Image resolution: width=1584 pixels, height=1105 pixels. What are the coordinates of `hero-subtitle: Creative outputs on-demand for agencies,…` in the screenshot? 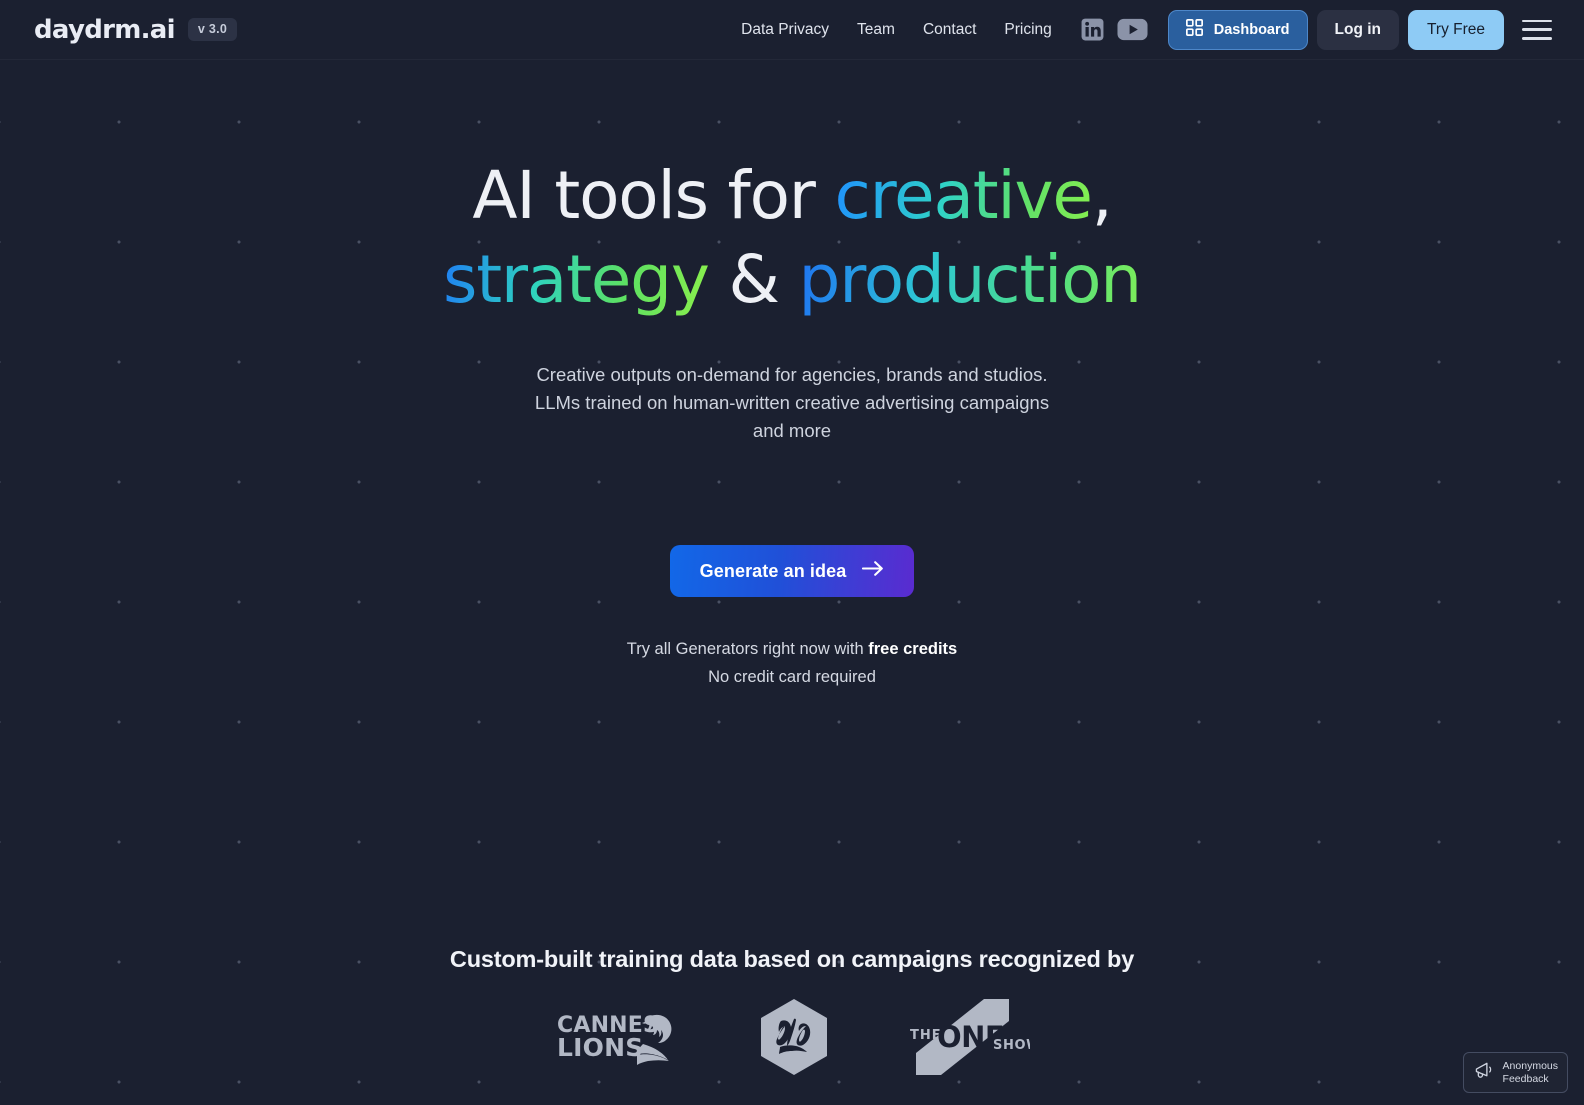 It's located at (792, 403).